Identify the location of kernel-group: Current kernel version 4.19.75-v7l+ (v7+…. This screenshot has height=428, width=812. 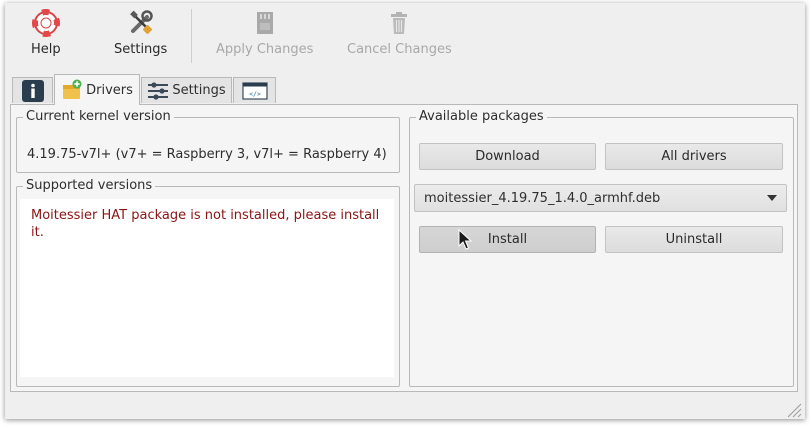
(208, 141).